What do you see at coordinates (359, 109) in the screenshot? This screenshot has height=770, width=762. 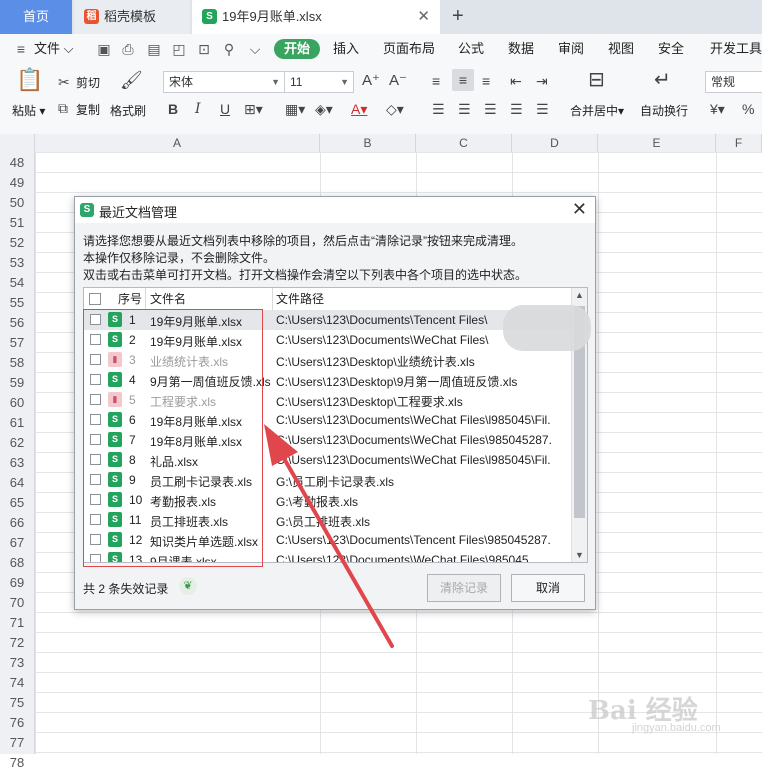 I see `font-color-icon: A▾` at bounding box center [359, 109].